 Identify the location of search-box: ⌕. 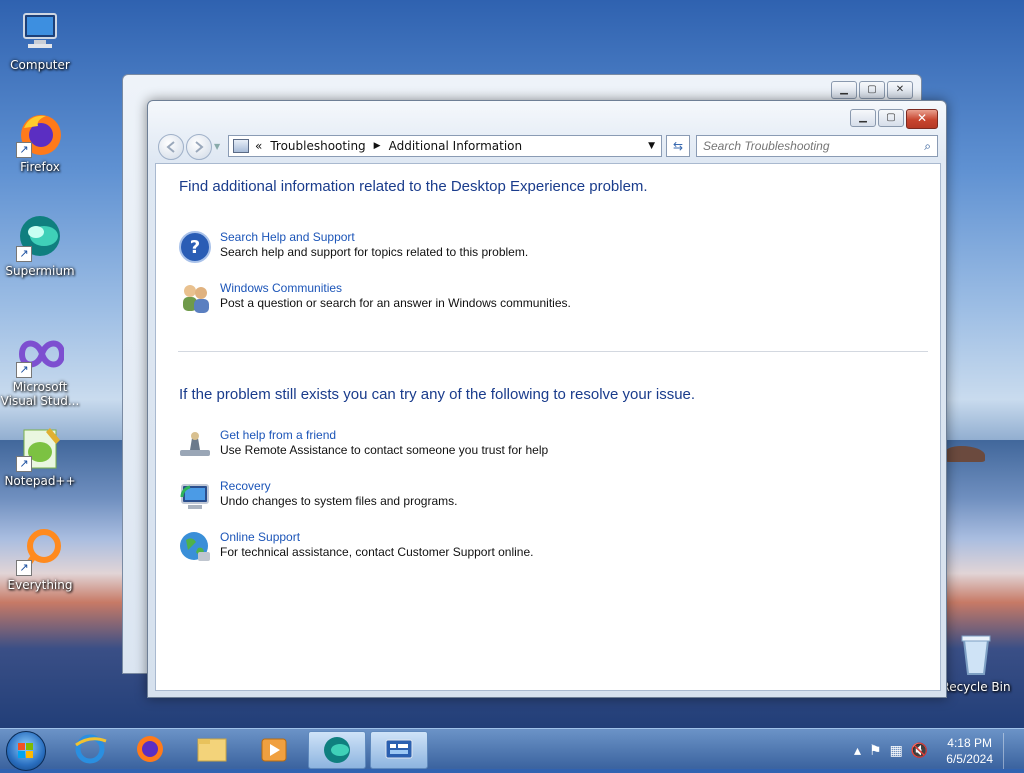
(817, 146).